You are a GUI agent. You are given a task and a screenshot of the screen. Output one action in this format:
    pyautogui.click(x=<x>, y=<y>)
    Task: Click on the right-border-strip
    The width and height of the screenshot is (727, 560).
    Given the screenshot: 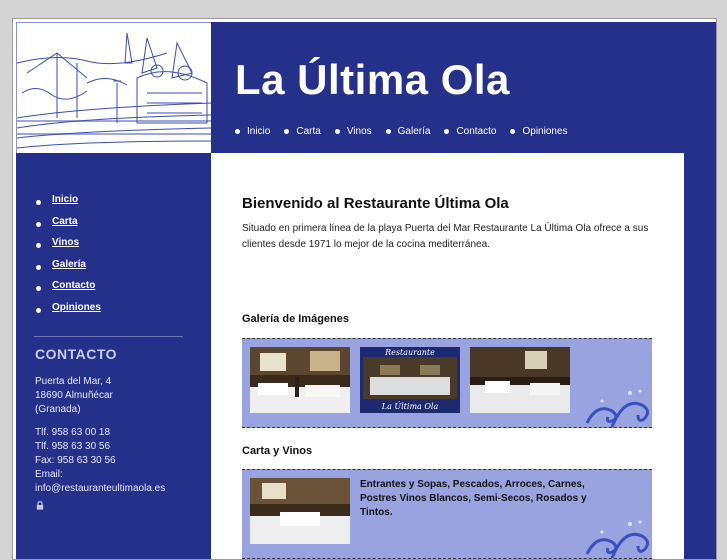 What is the action you would take?
    pyautogui.click(x=700, y=356)
    